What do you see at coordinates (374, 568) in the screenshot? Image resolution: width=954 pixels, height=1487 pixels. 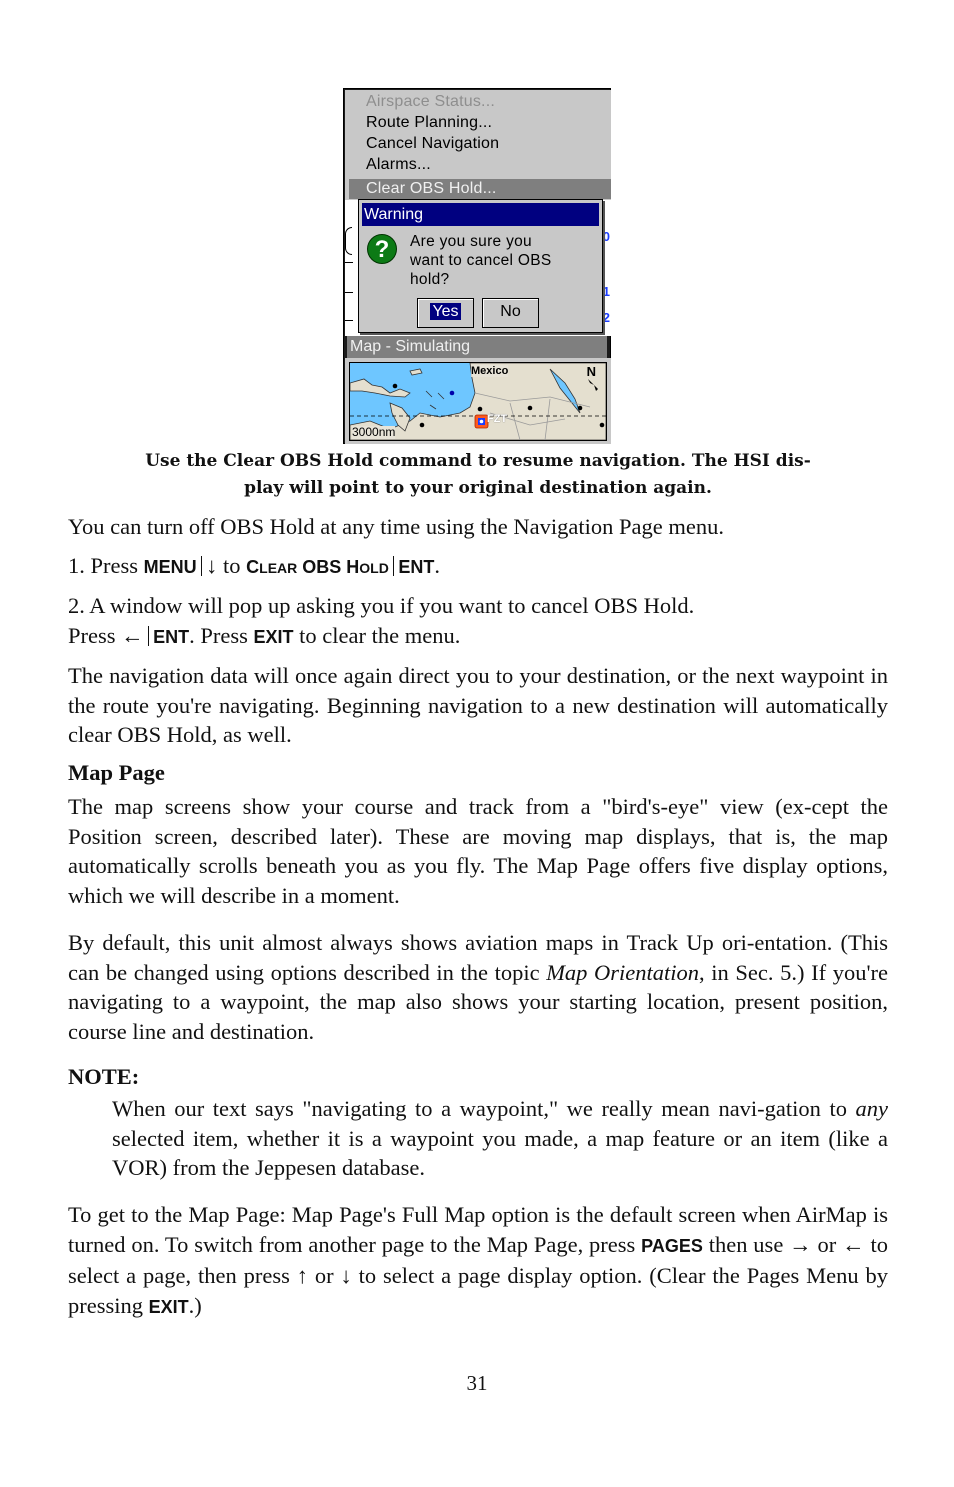 I see `cmd-part: OLD` at bounding box center [374, 568].